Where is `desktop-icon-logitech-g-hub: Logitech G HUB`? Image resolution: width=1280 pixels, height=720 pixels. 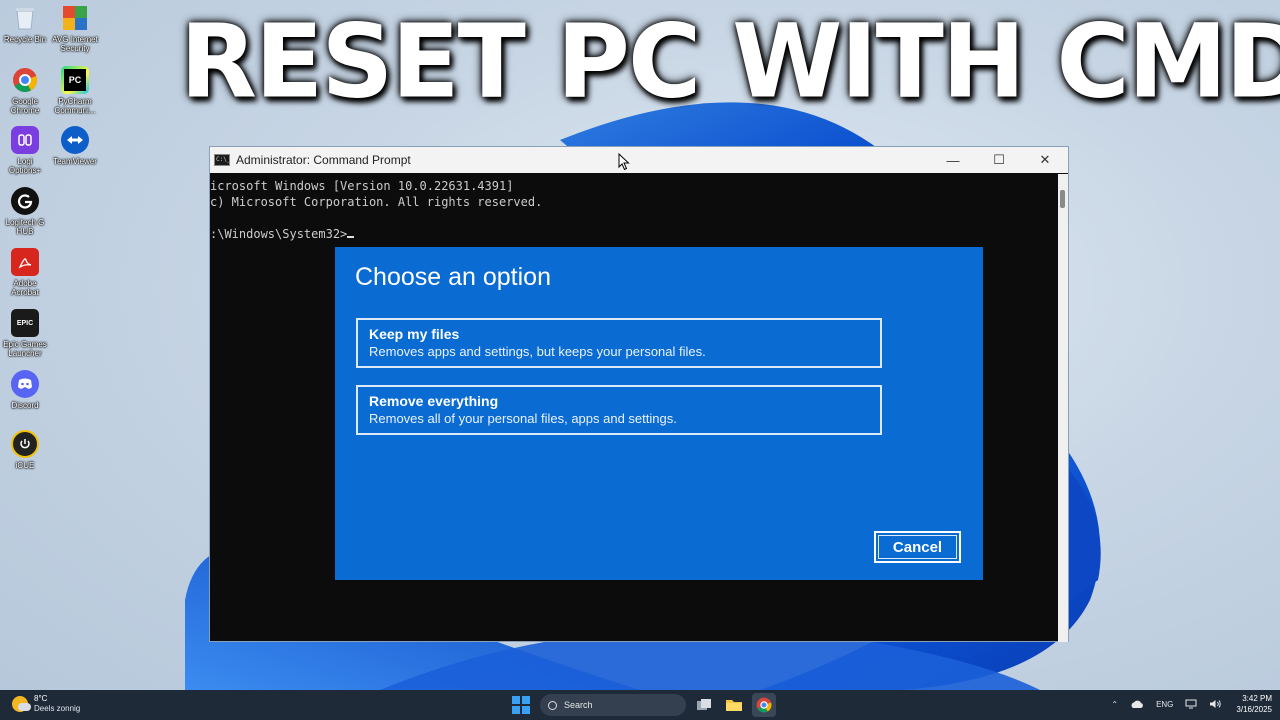
desktop-icon-logitech-g-hub: Logitech G HUB is located at coordinates (25, 211).